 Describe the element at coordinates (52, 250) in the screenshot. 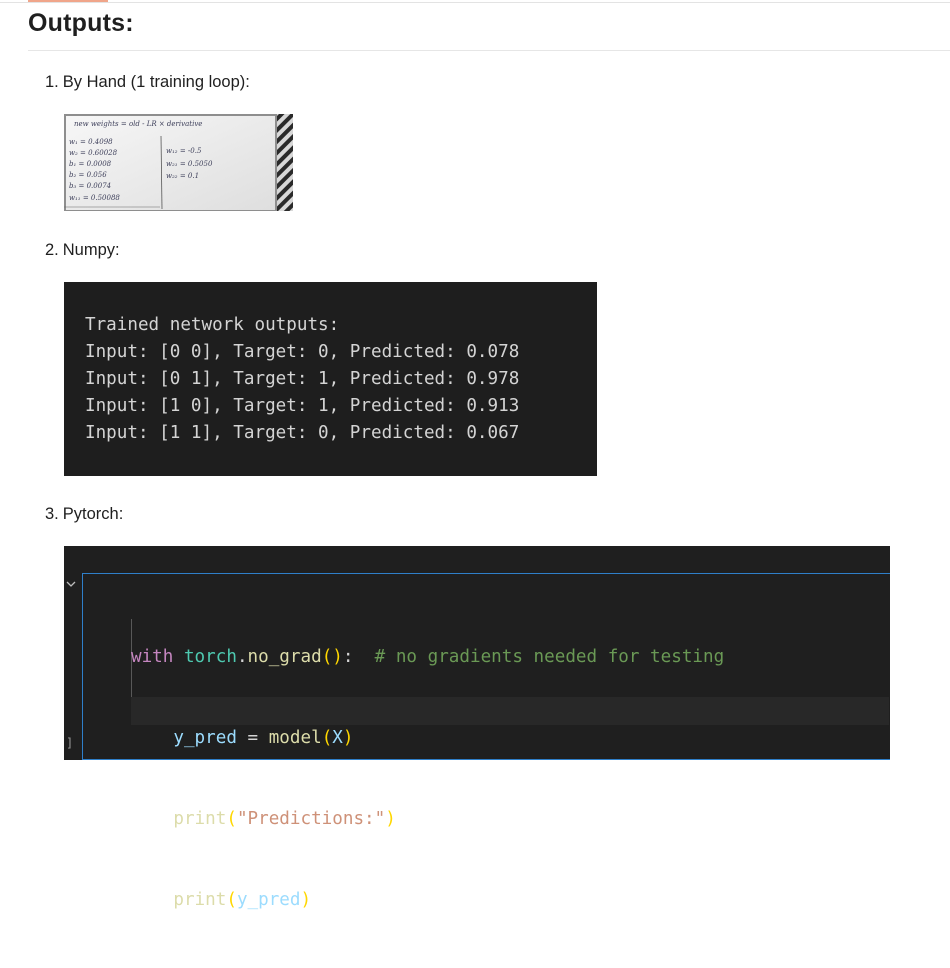

I see `list-item-number: 2.` at that location.